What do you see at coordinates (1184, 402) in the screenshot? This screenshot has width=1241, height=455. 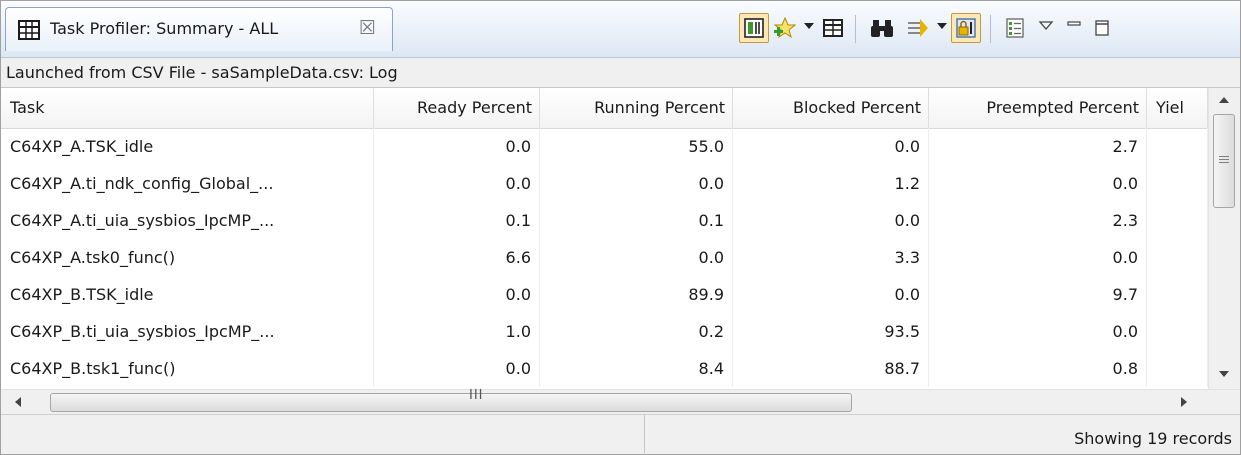 I see `scroll-right-arrow-icon` at bounding box center [1184, 402].